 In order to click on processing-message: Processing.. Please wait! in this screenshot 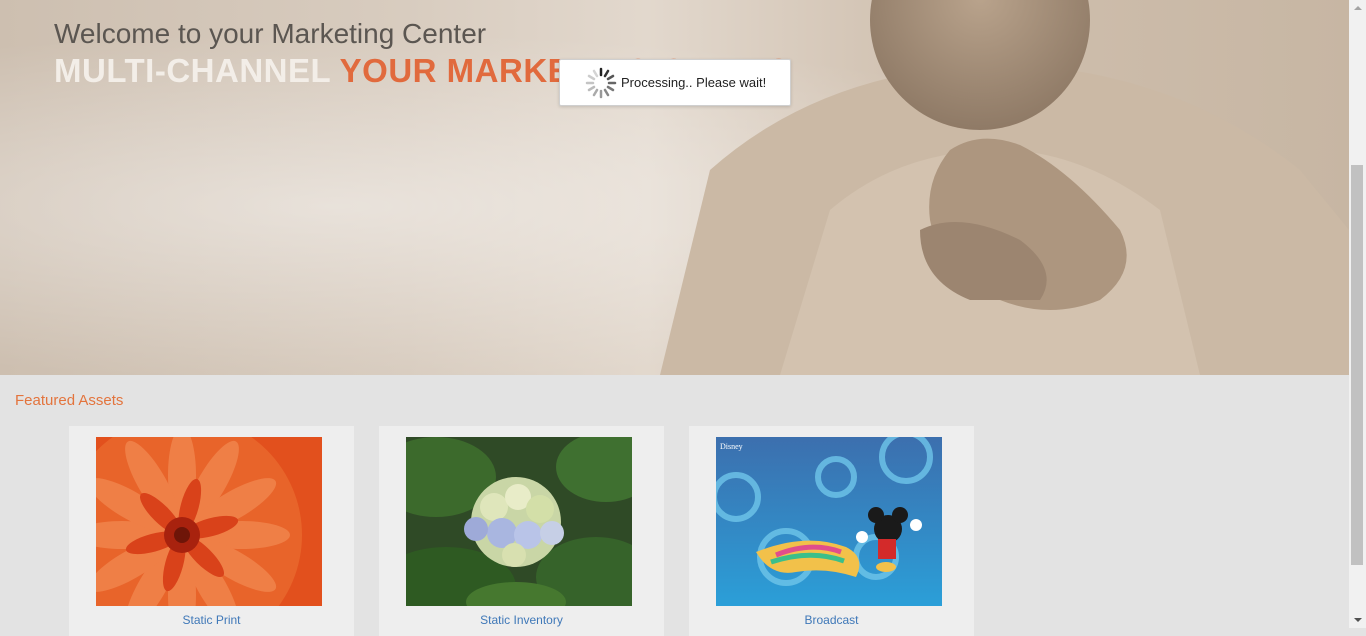, I will do `click(694, 82)`.